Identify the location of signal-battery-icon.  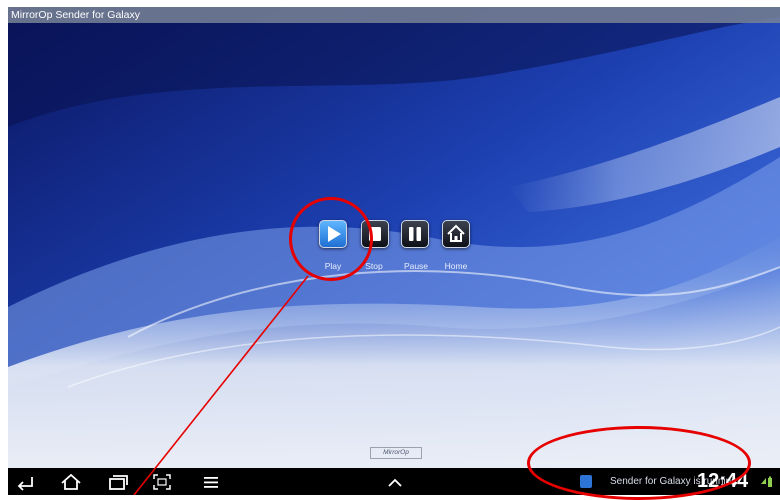
(766, 481).